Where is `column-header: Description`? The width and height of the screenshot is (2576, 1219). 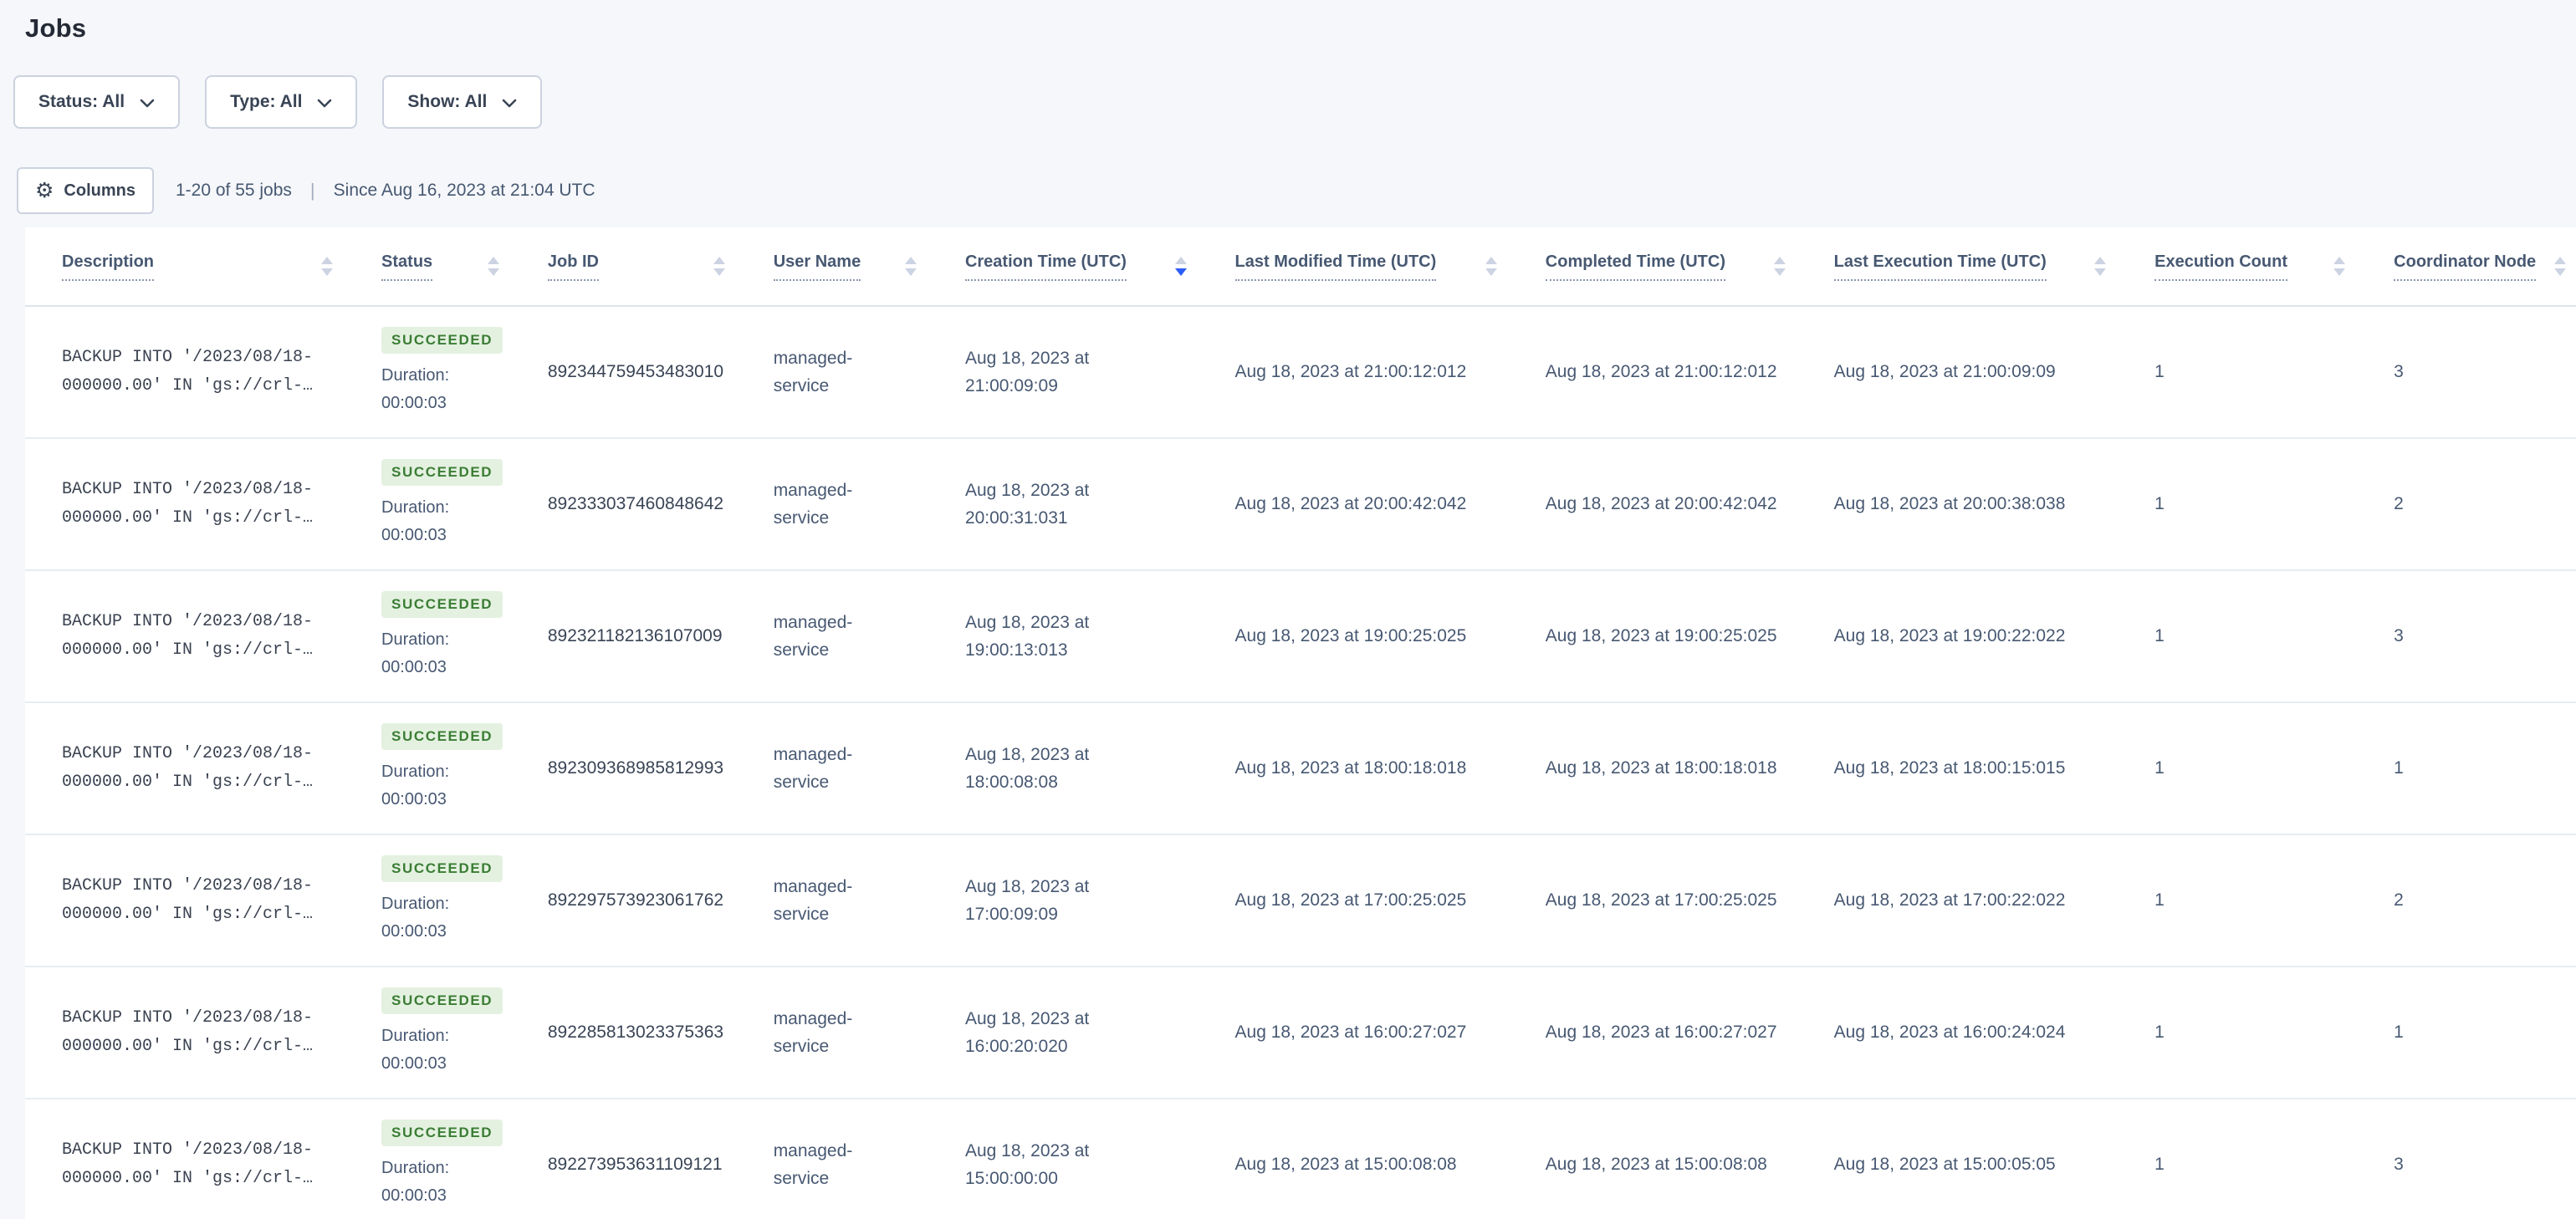 column-header: Description is located at coordinates (203, 267).